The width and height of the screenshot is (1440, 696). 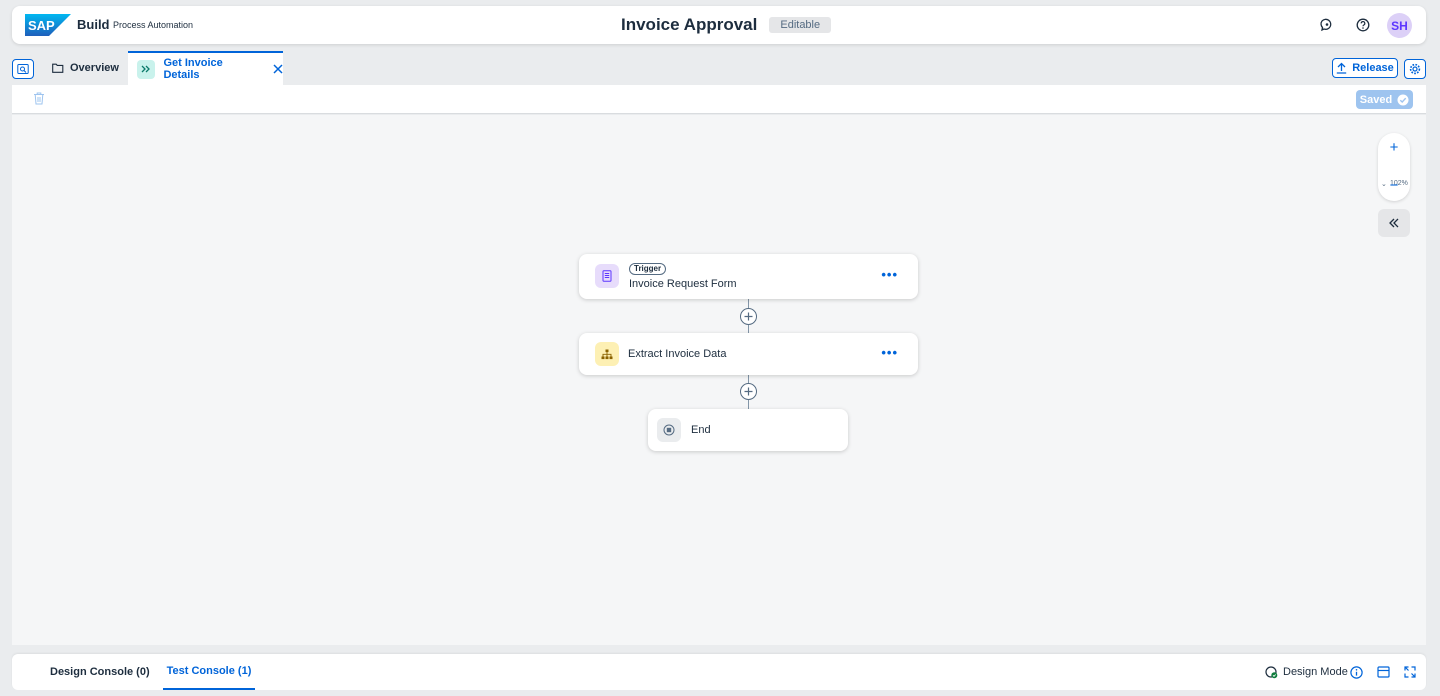 What do you see at coordinates (58, 68) in the screenshot?
I see `folder-icon` at bounding box center [58, 68].